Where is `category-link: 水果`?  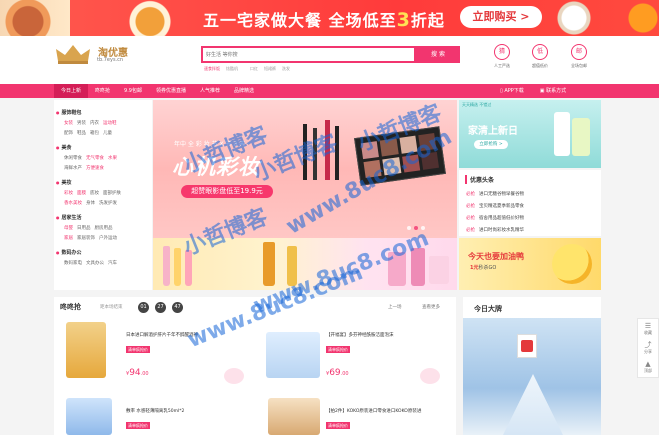 category-link: 水果 is located at coordinates (112, 158).